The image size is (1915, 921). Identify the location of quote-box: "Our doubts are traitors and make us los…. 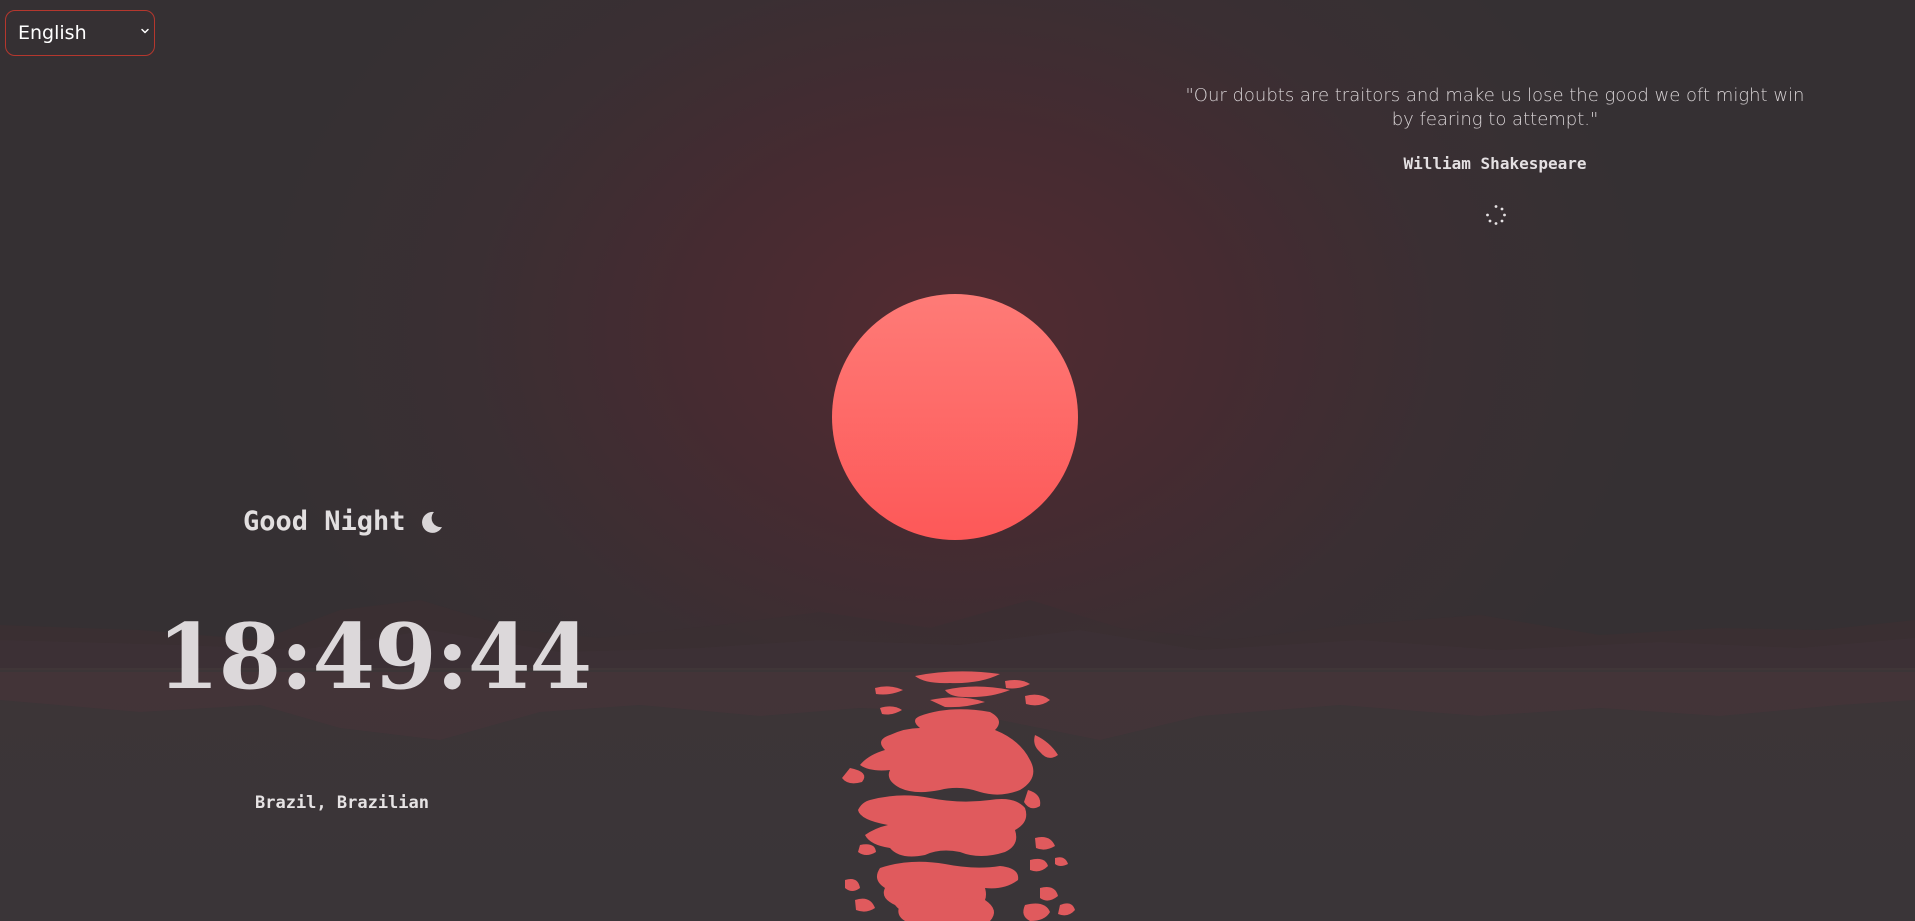
(1495, 128).